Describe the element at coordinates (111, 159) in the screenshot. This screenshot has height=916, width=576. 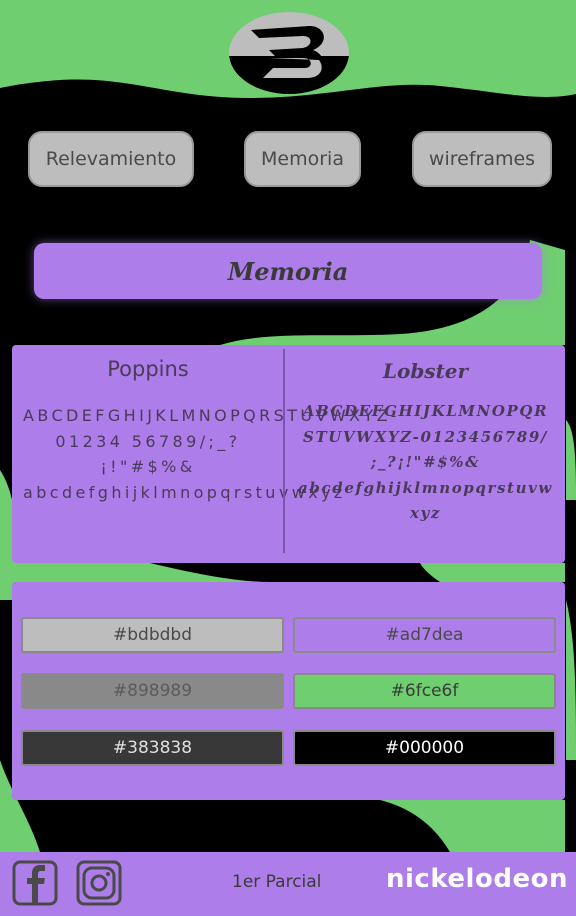
I see `nav-relevamiento-button: Relevamiento` at that location.